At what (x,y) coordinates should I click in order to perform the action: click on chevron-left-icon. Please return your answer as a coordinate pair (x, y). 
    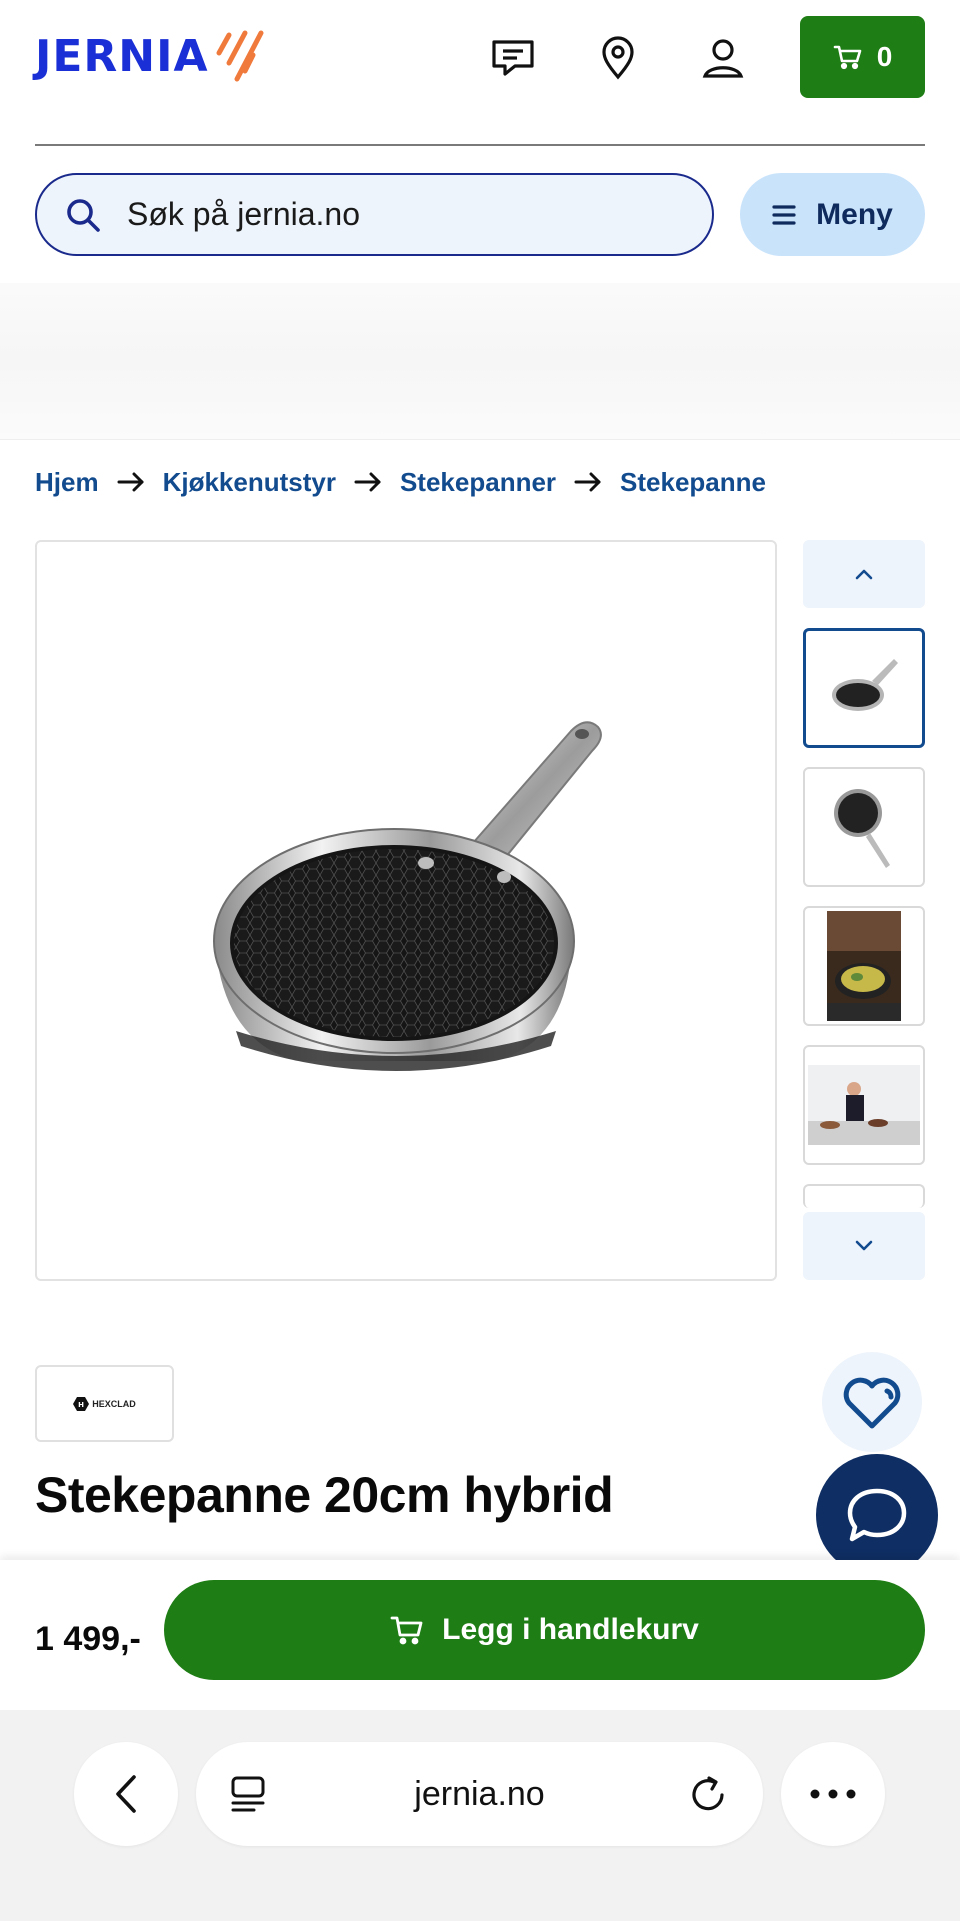
    Looking at the image, I should click on (126, 1794).